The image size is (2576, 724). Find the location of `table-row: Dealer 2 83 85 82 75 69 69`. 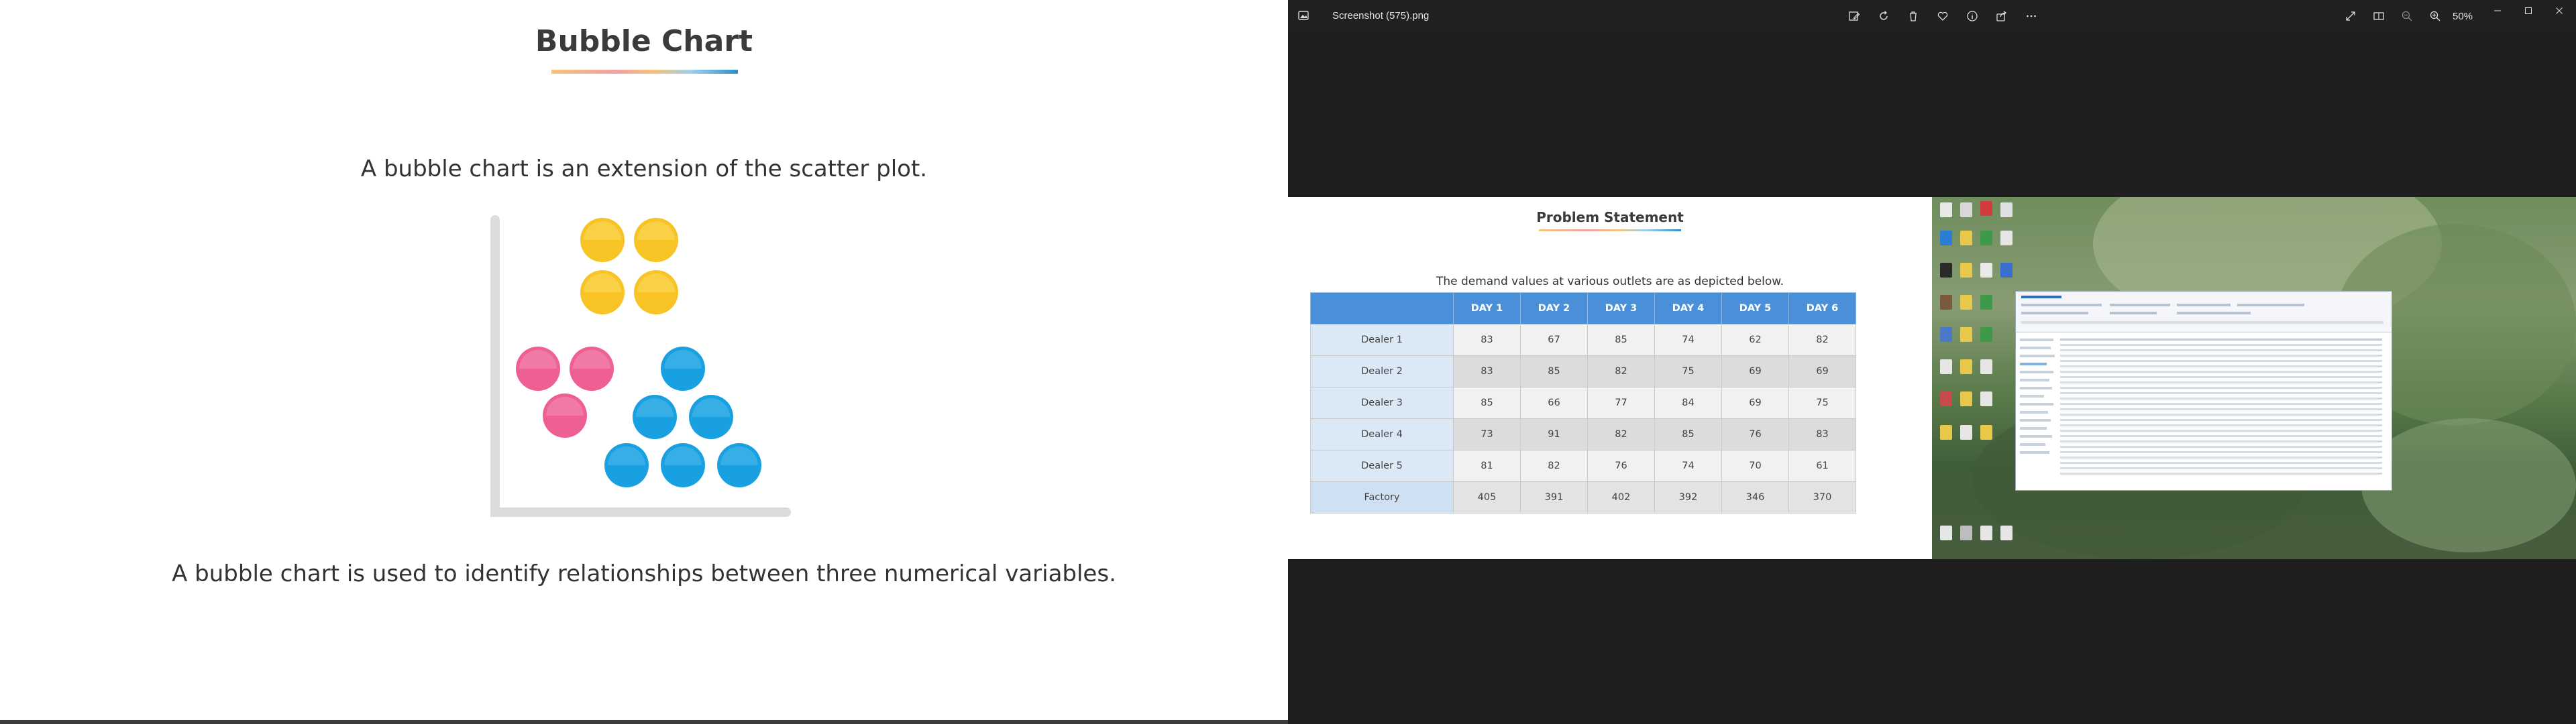

table-row: Dealer 2 83 85 82 75 69 69 is located at coordinates (1583, 371).